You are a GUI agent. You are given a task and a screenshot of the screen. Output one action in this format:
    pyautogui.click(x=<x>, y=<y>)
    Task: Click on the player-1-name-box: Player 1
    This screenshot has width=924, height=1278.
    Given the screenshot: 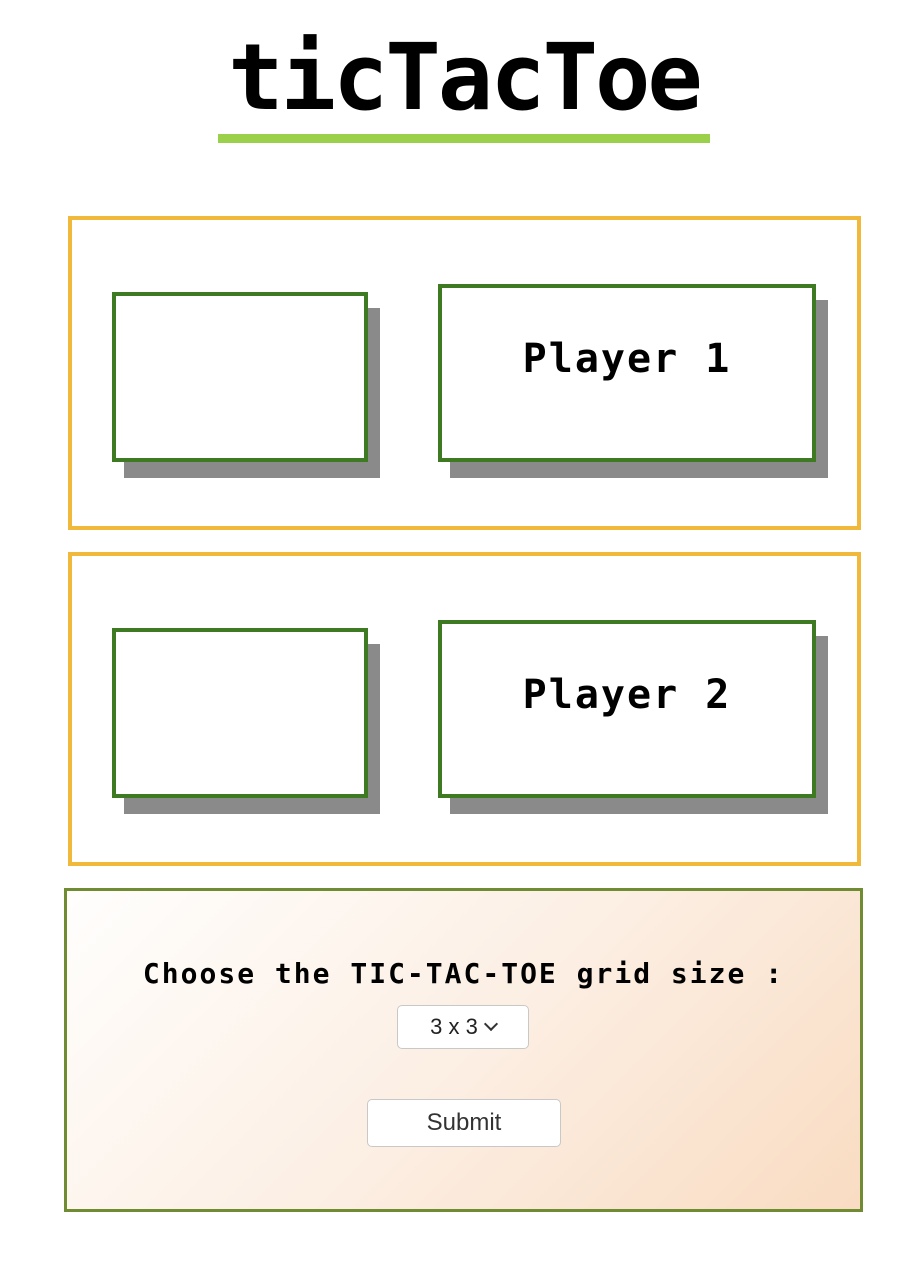 What is the action you would take?
    pyautogui.click(x=627, y=373)
    